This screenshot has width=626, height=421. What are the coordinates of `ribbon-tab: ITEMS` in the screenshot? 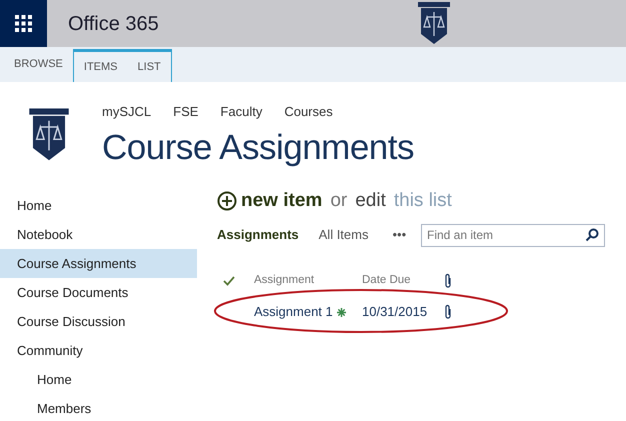 It's located at (101, 67).